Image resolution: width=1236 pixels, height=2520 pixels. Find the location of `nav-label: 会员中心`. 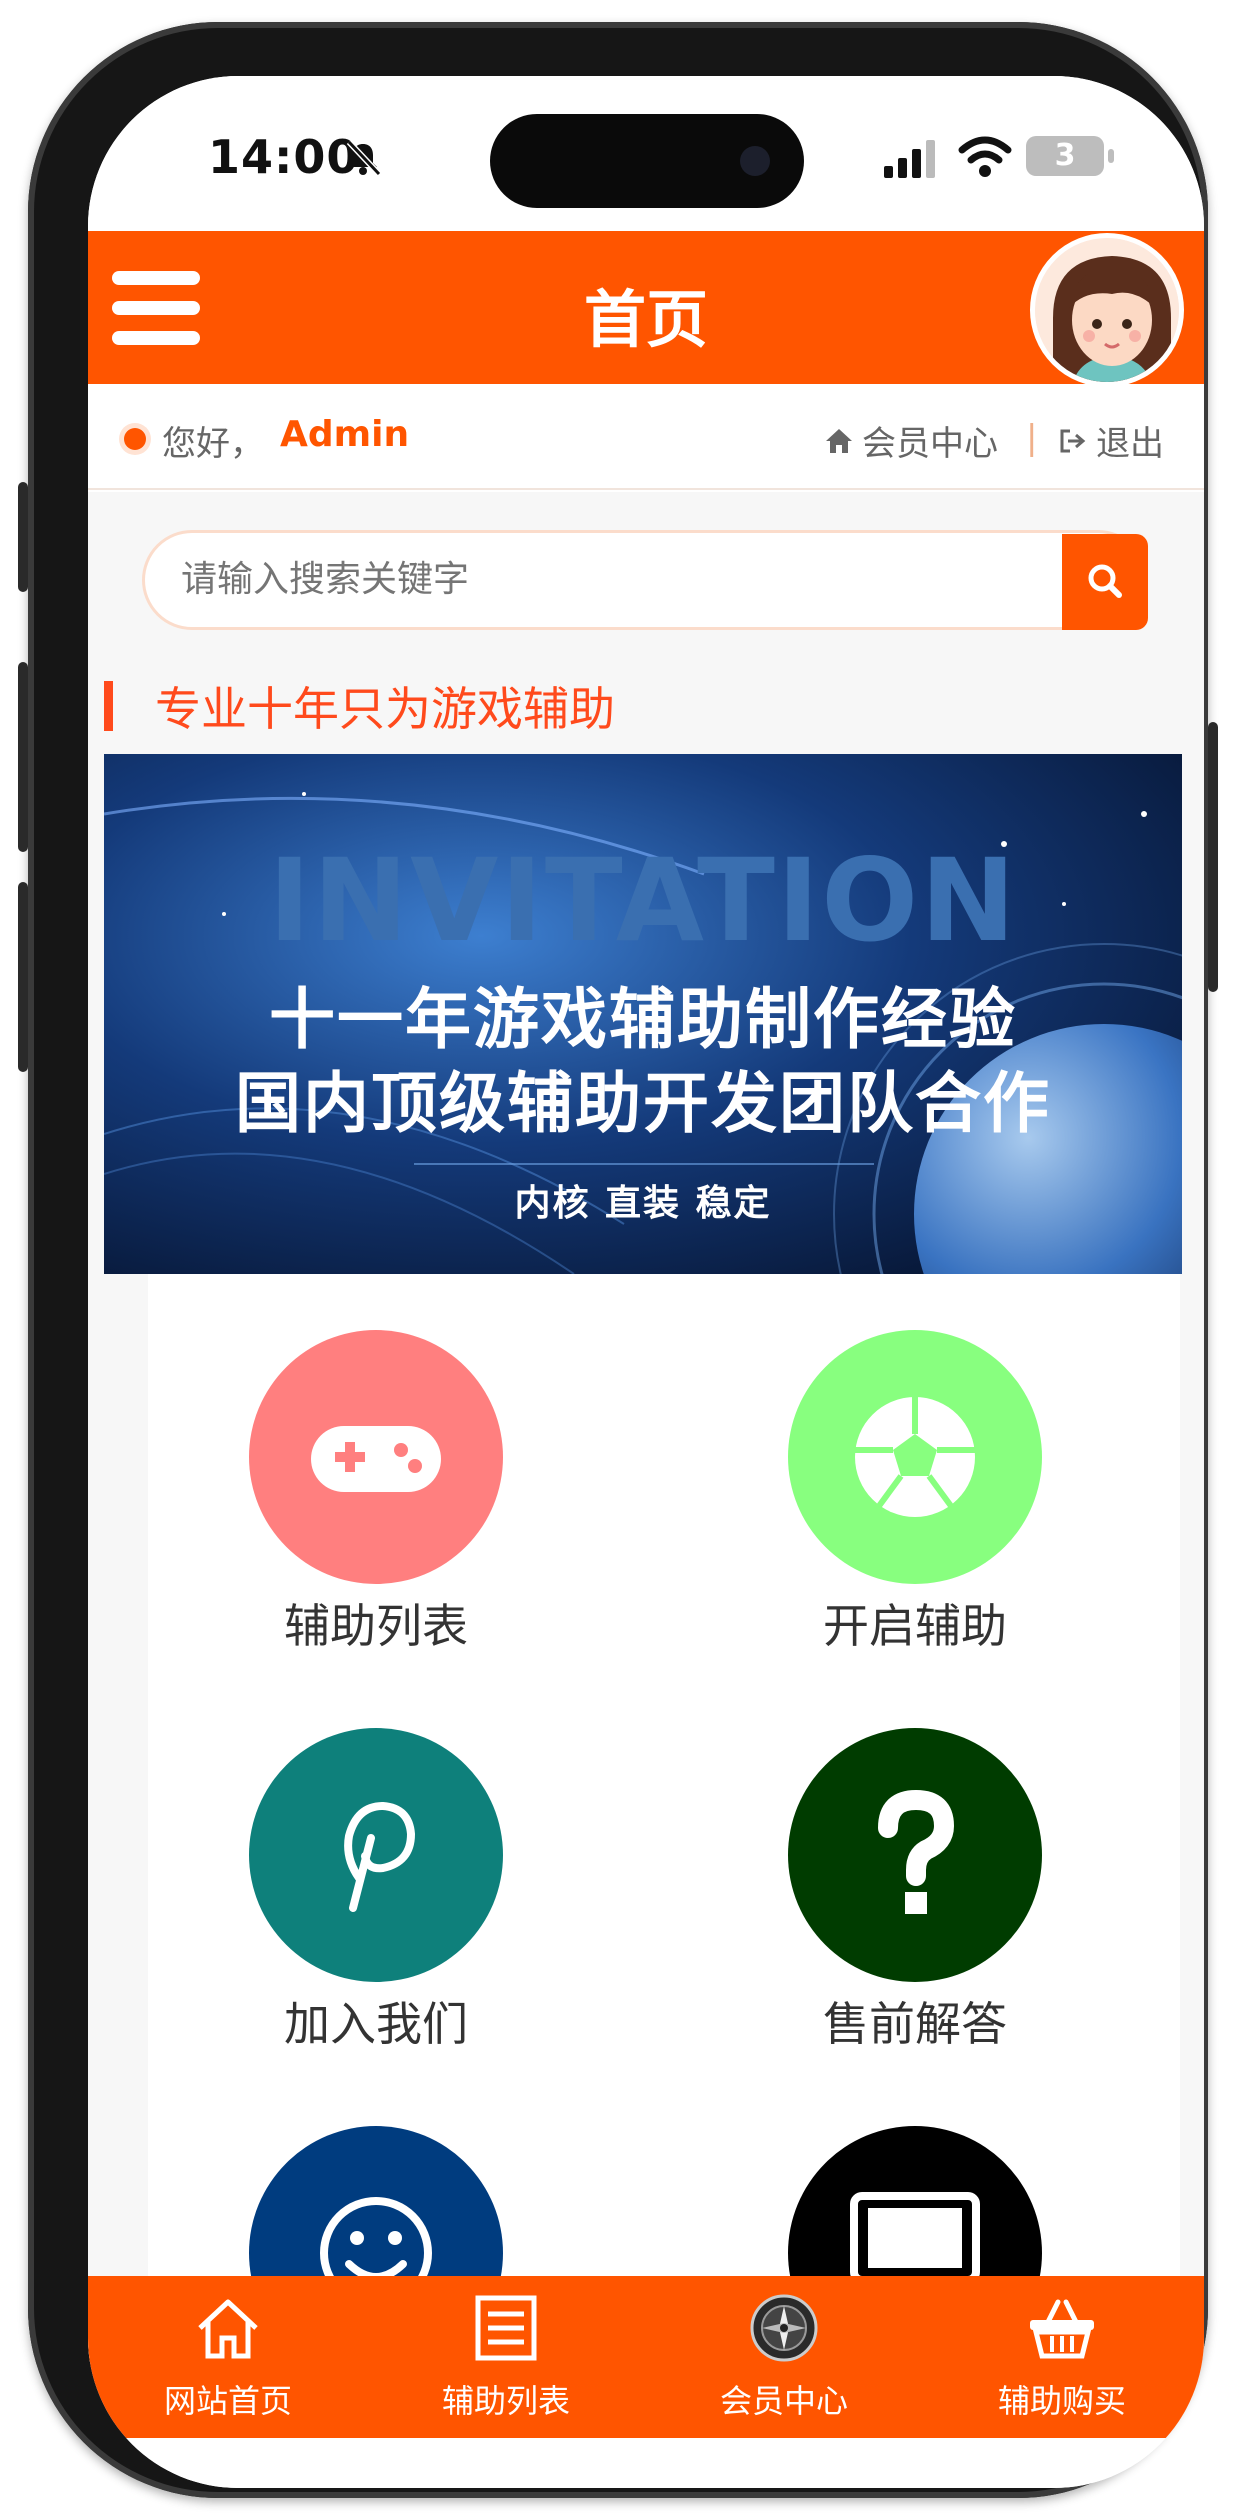

nav-label: 会员中心 is located at coordinates (783, 2401).